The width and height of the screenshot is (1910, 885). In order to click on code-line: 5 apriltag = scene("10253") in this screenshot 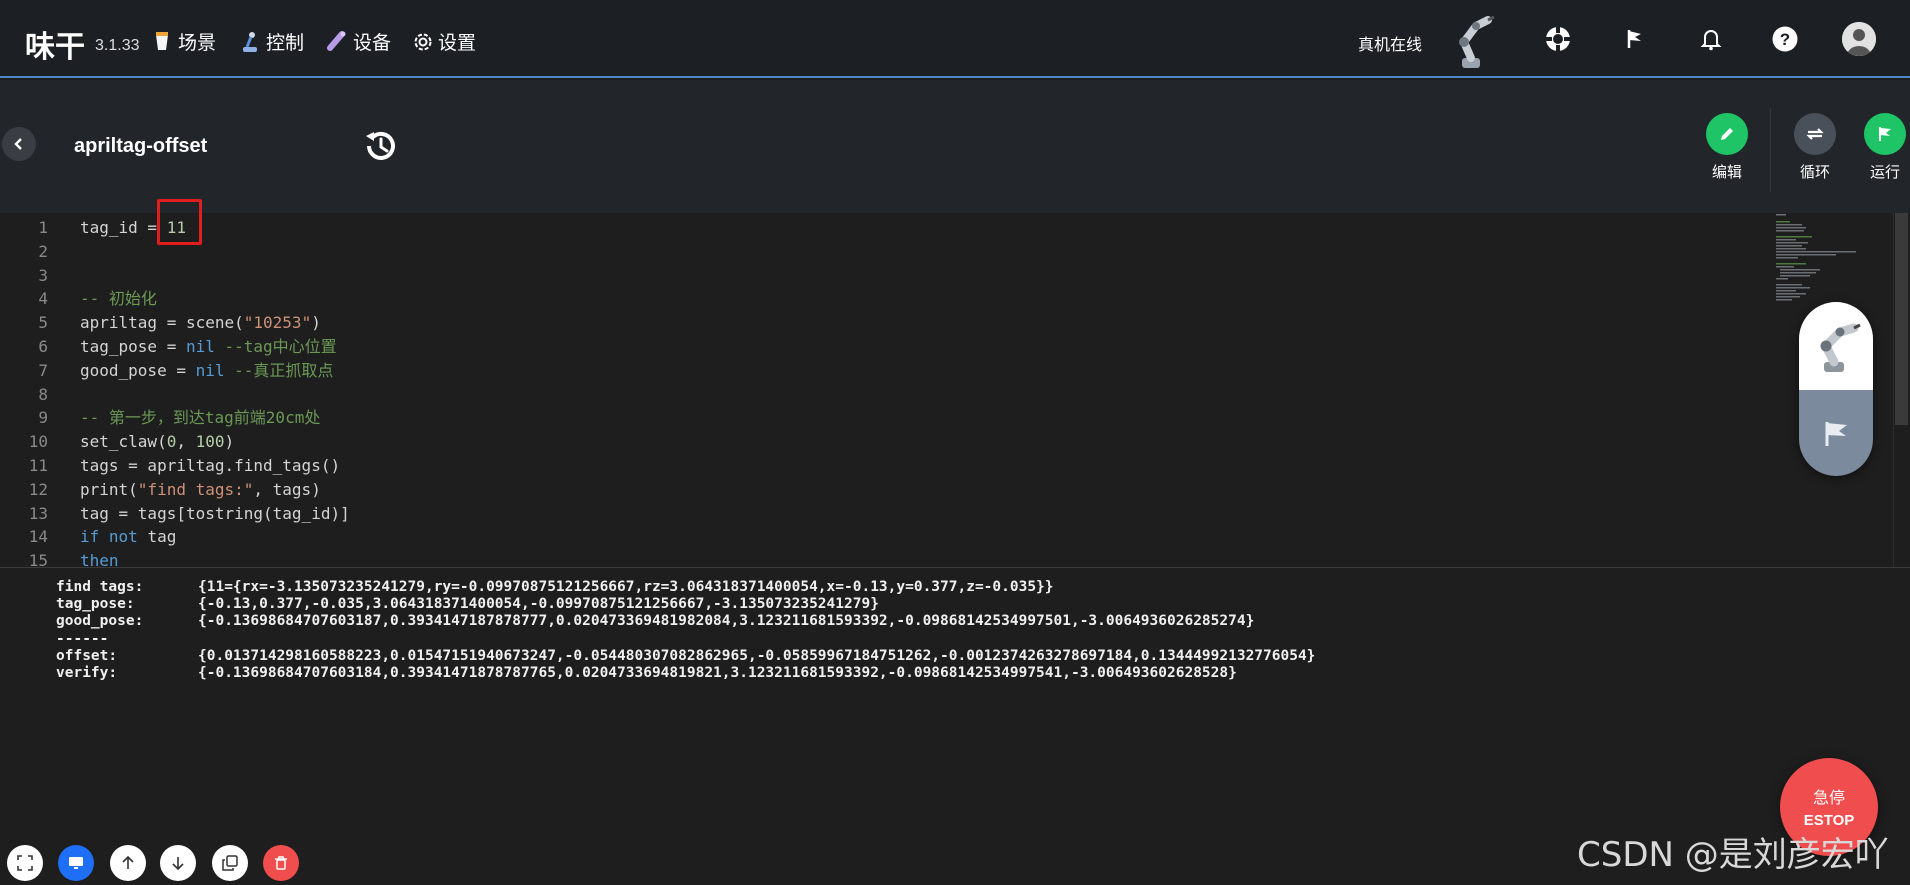, I will do `click(885, 323)`.